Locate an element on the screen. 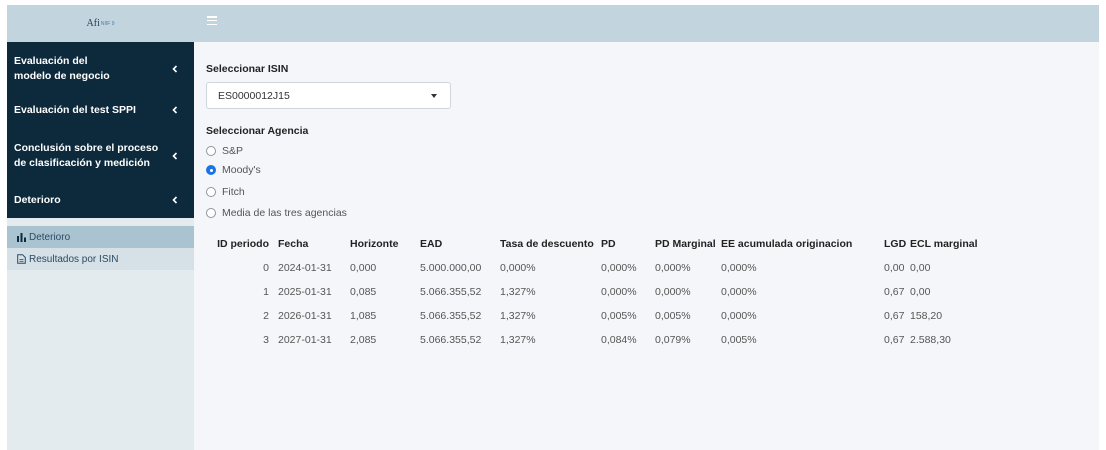 The image size is (1106, 450). table-cell: 3 is located at coordinates (266, 340).